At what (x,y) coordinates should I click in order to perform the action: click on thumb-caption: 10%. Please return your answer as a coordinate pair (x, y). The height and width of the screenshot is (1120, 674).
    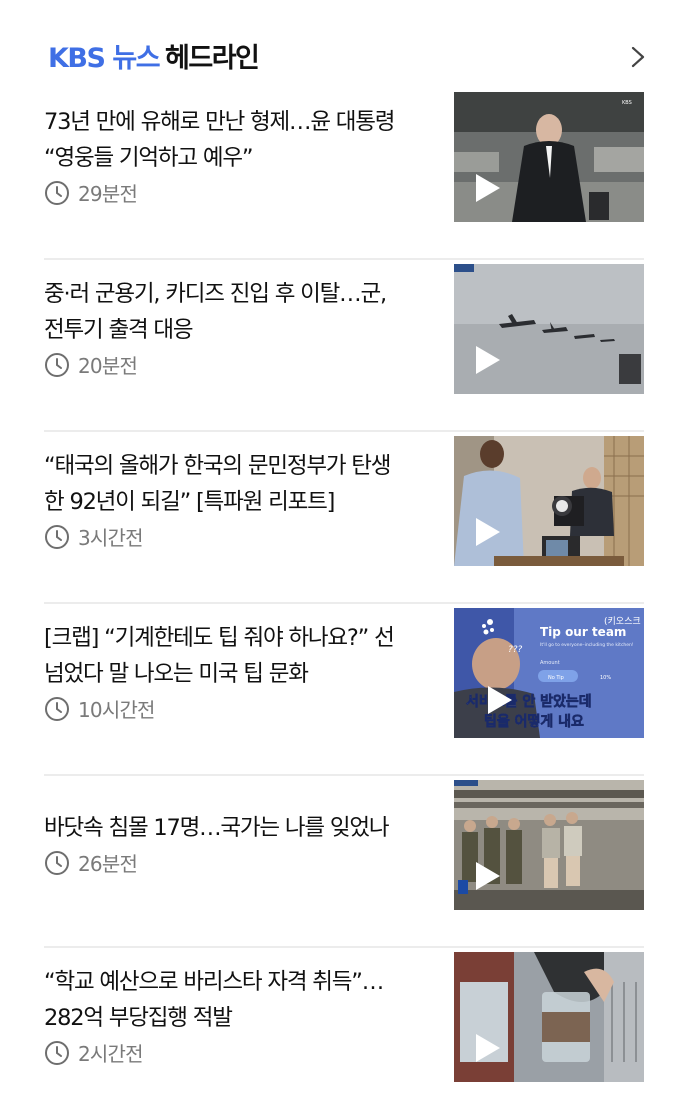
    Looking at the image, I should click on (605, 678).